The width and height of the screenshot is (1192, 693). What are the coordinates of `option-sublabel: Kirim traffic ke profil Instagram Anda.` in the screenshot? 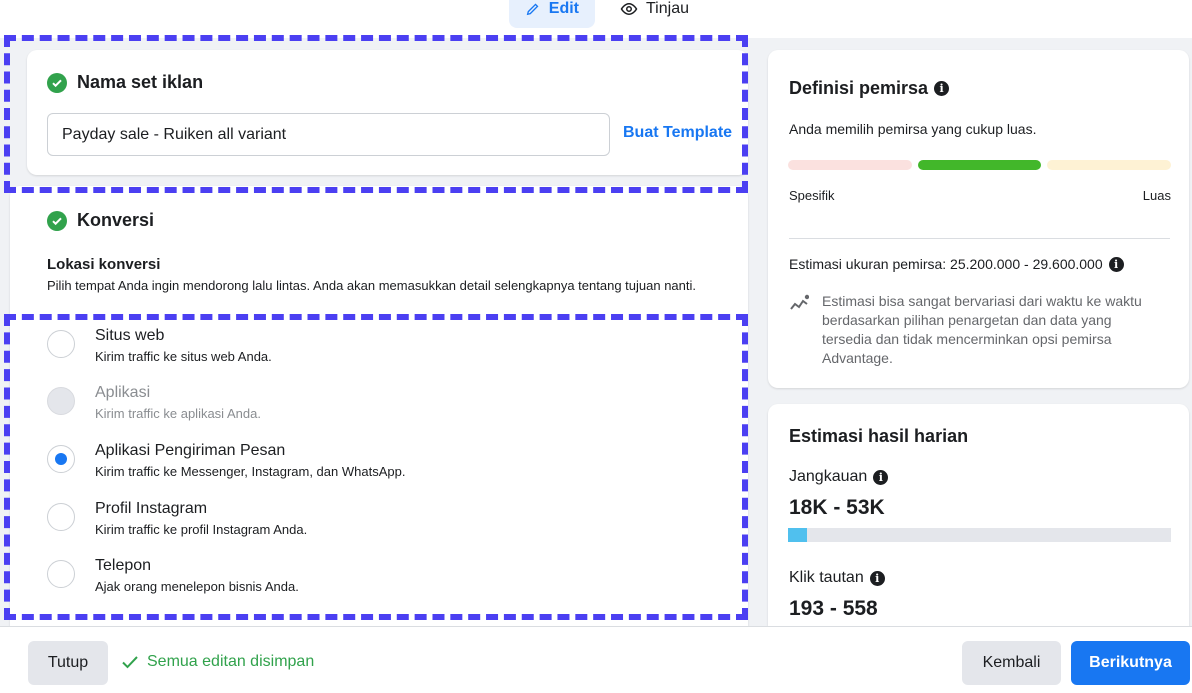 It's located at (201, 529).